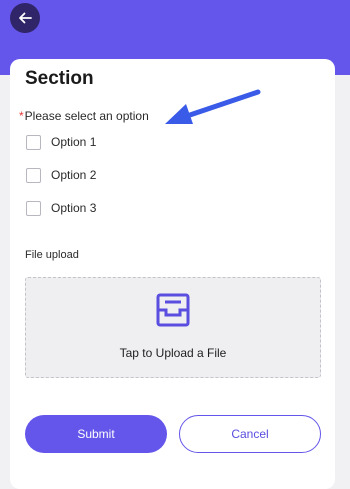 Image resolution: width=350 pixels, height=489 pixels. What do you see at coordinates (52, 255) in the screenshot?
I see `file-upload-label: File upload` at bounding box center [52, 255].